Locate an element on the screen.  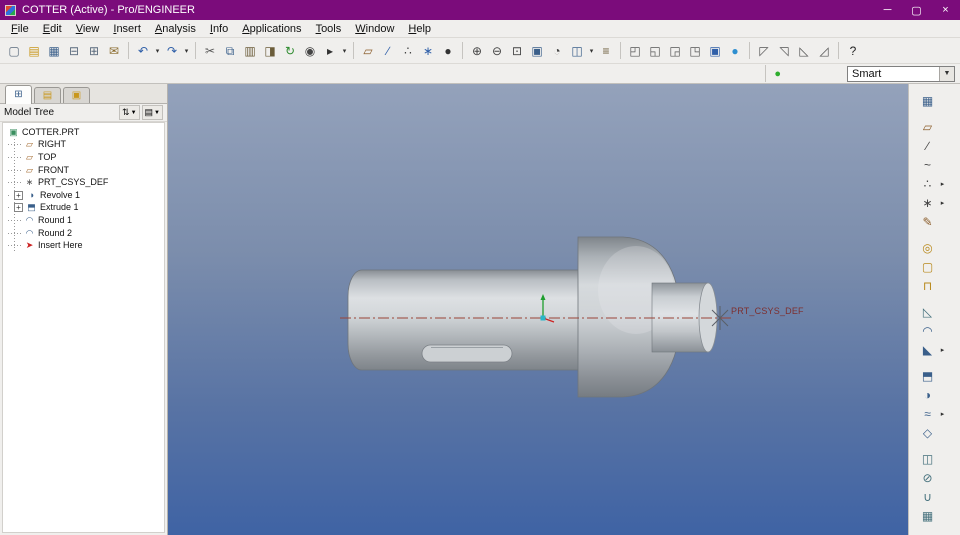
datum-point-tool-flyout: ▸ is located at coordinates (942, 184).